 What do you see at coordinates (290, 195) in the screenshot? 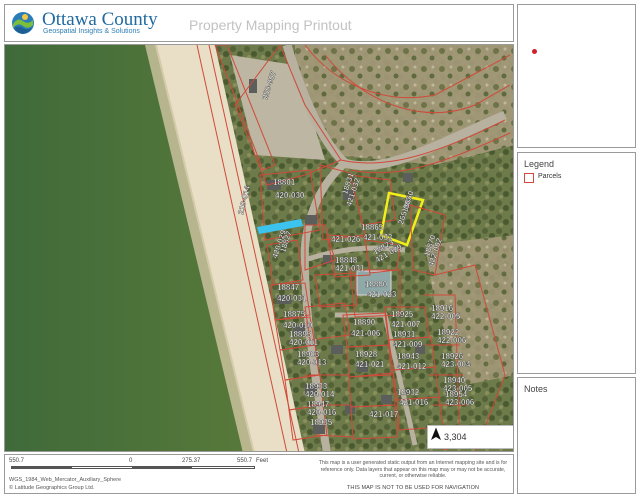
I see `parcel-label: 420-030` at bounding box center [290, 195].